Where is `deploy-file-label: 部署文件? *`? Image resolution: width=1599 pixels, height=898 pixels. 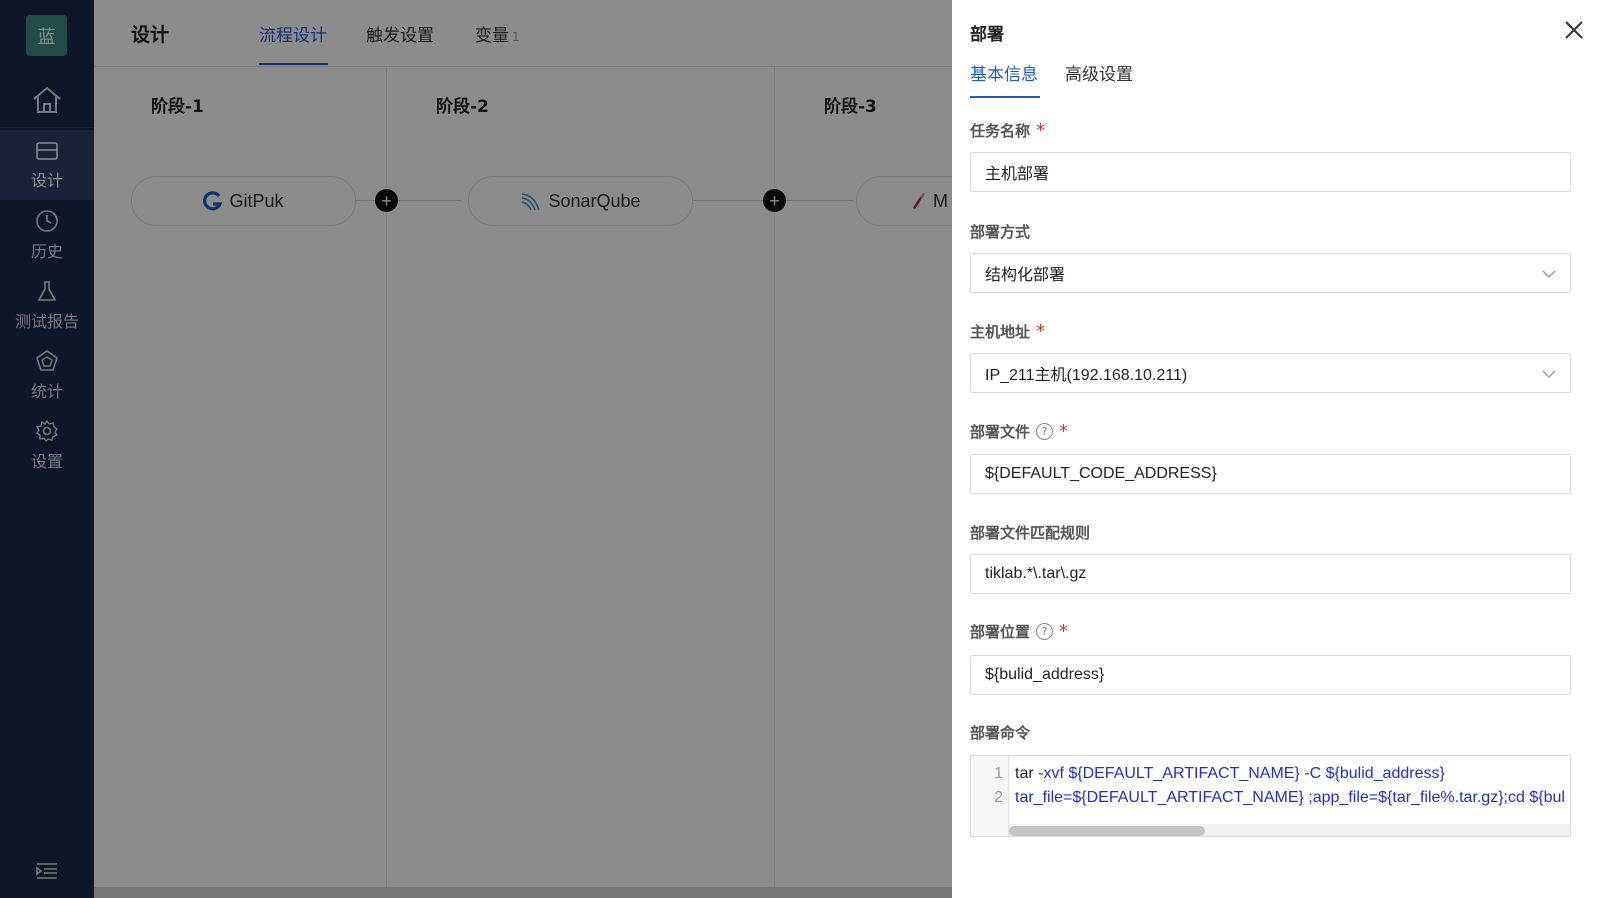 deploy-file-label: 部署文件? * is located at coordinates (1019, 431).